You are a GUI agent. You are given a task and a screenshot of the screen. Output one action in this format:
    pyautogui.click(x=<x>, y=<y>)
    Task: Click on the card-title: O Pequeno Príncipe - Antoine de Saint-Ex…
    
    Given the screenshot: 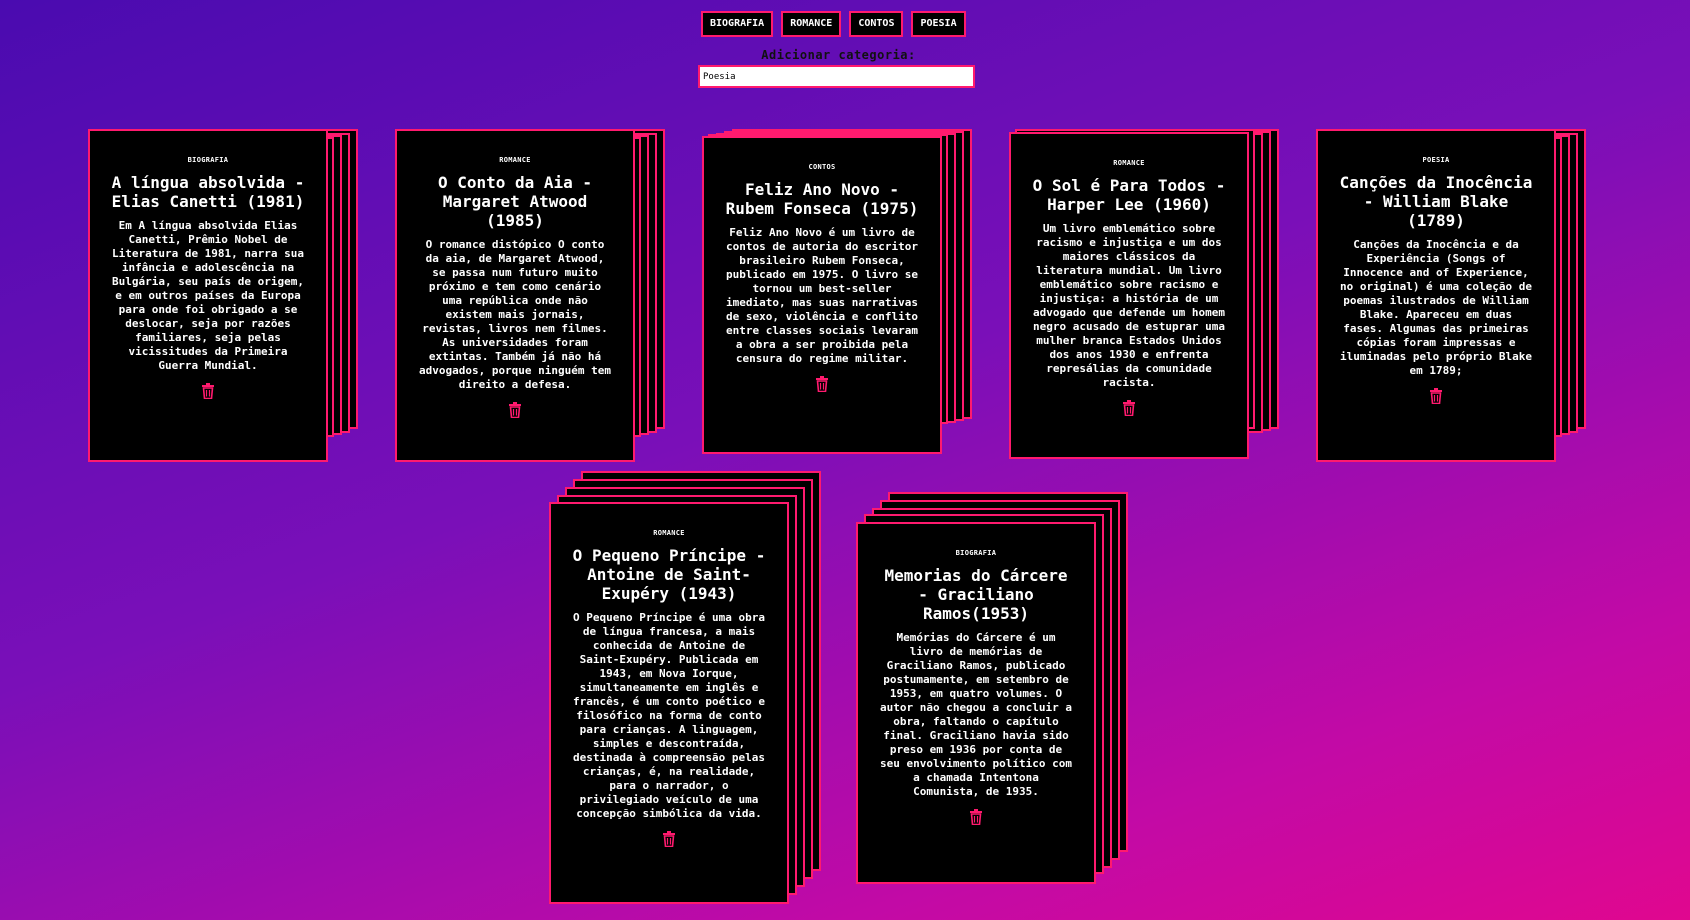 What is the action you would take?
    pyautogui.click(x=669, y=574)
    